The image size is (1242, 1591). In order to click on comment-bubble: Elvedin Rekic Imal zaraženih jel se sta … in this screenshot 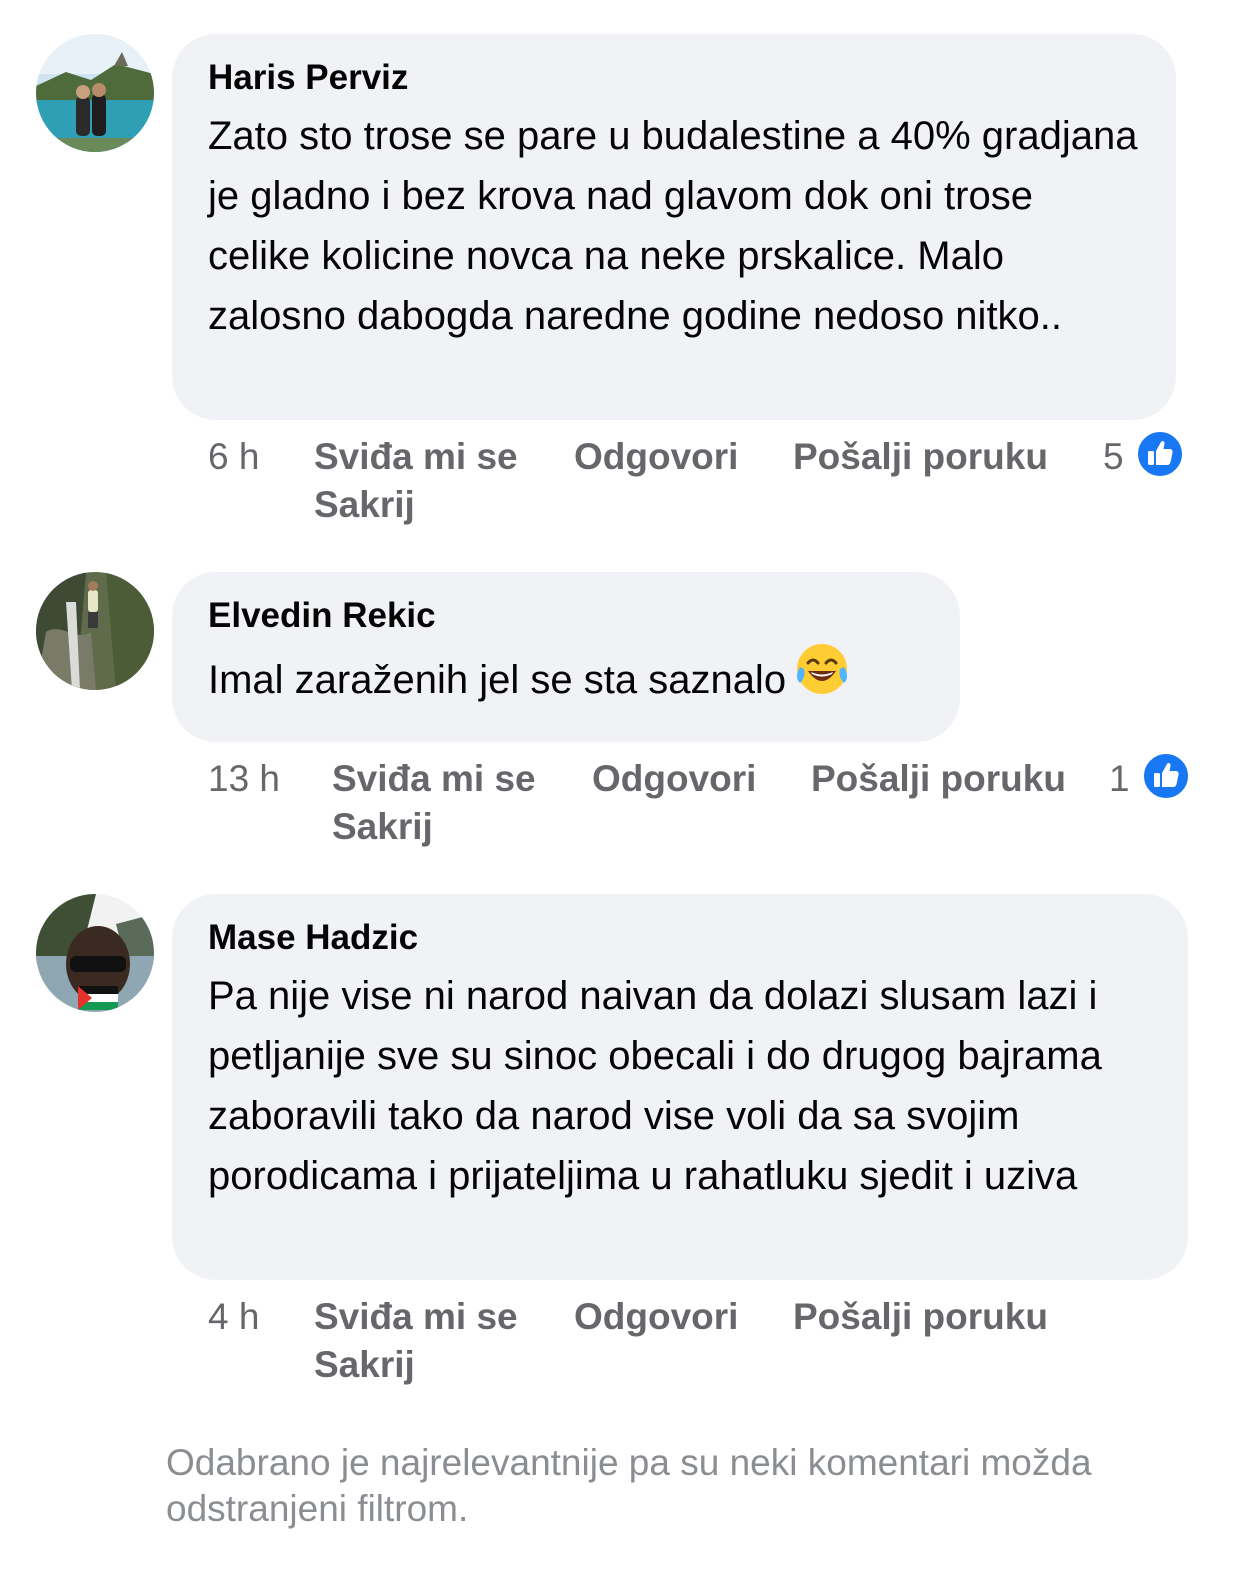, I will do `click(566, 657)`.